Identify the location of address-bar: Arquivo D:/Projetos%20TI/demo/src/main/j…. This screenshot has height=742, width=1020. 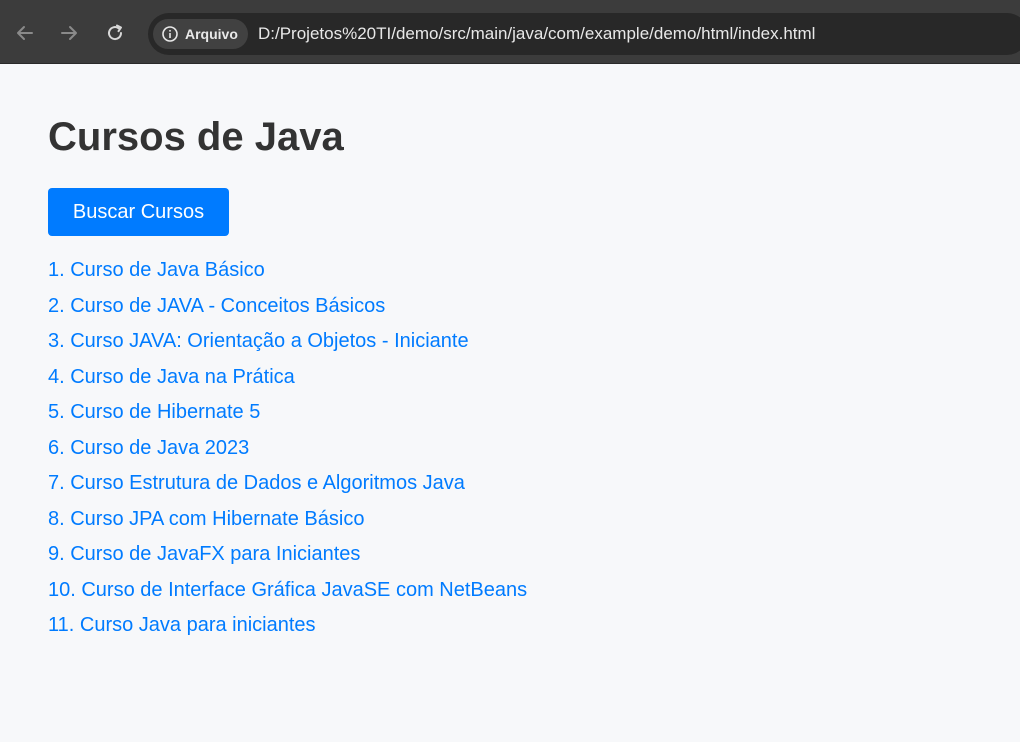
(584, 34).